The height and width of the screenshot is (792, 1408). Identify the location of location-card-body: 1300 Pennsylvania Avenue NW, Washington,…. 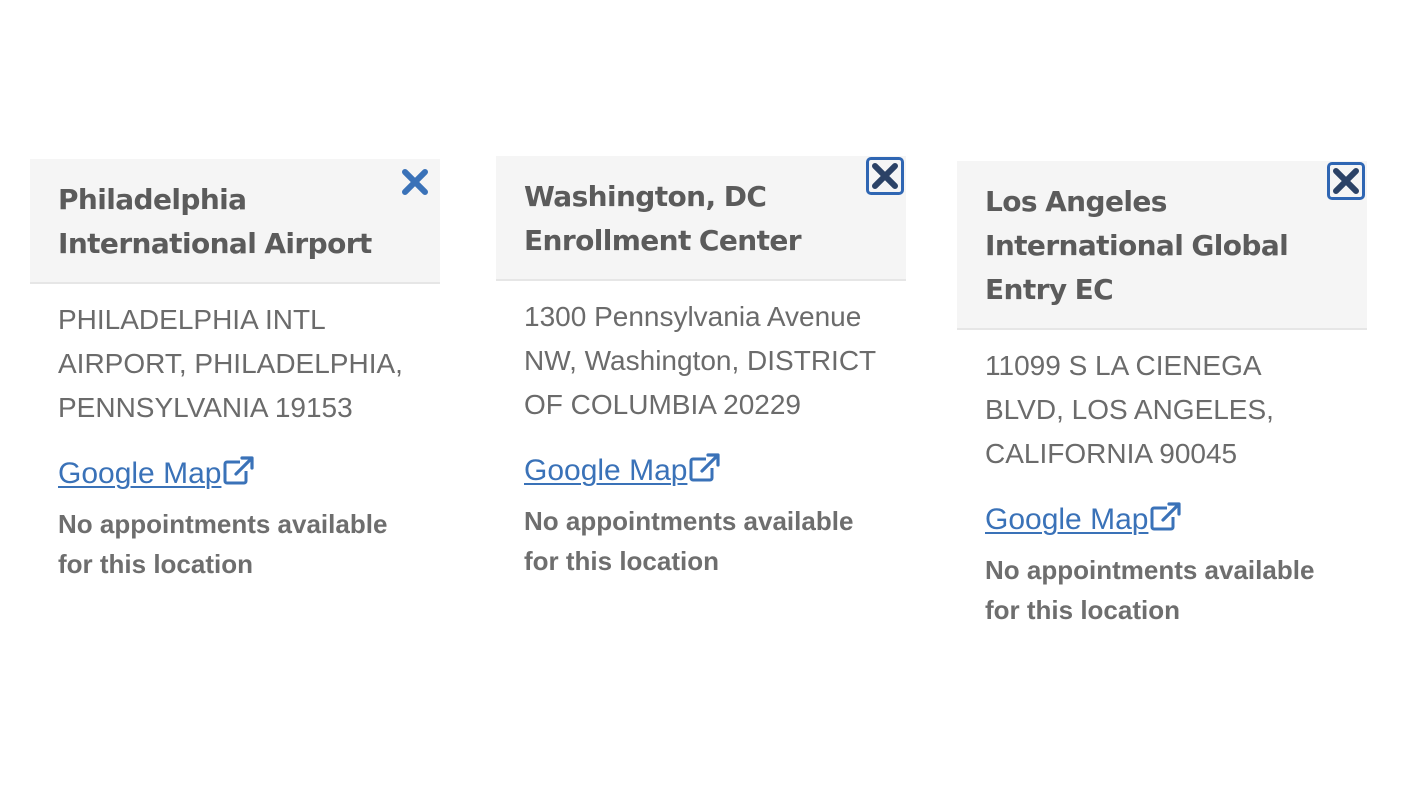
(701, 431).